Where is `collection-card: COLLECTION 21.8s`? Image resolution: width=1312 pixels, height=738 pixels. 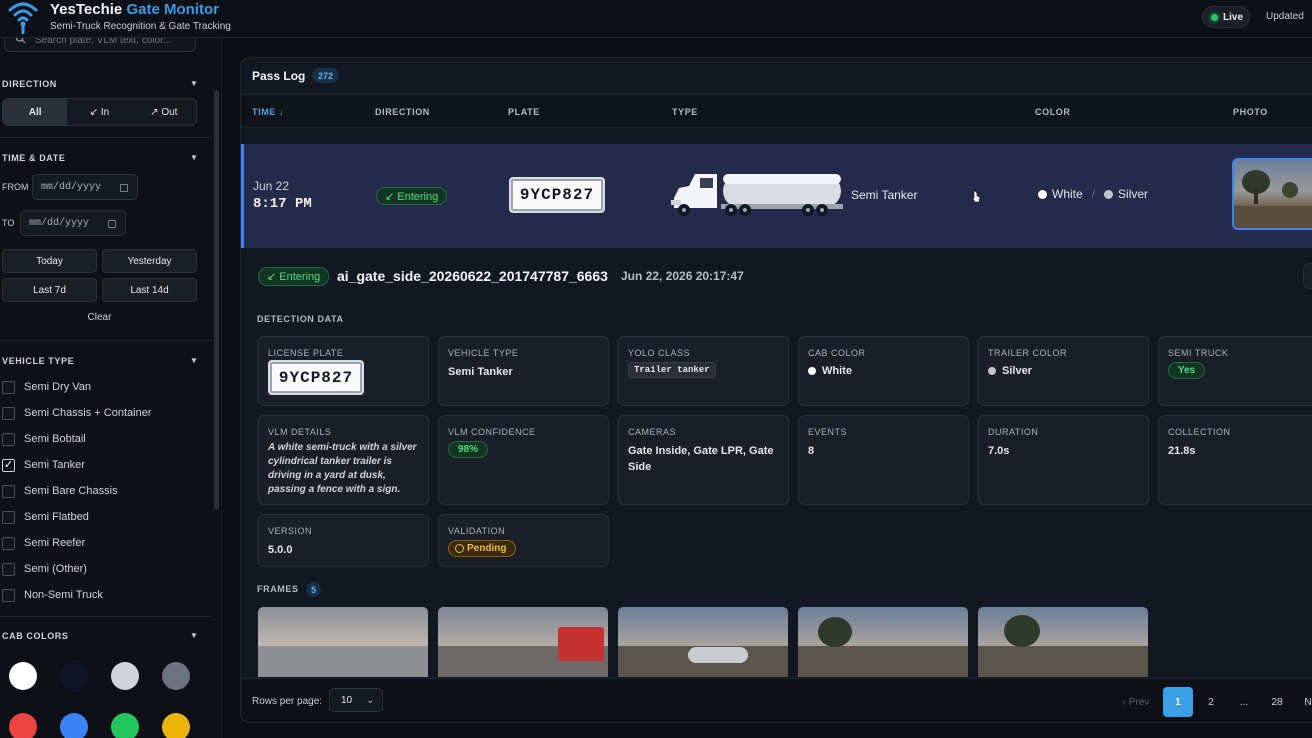
collection-card: COLLECTION 21.8s is located at coordinates (1235, 460).